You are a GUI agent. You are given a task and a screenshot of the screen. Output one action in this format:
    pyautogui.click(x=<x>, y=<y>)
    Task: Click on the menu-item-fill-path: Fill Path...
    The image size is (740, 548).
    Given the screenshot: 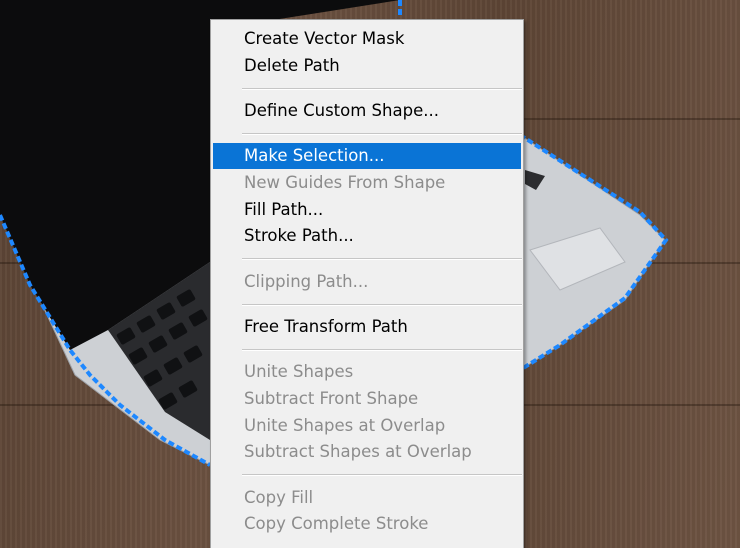 What is the action you would take?
    pyautogui.click(x=367, y=210)
    